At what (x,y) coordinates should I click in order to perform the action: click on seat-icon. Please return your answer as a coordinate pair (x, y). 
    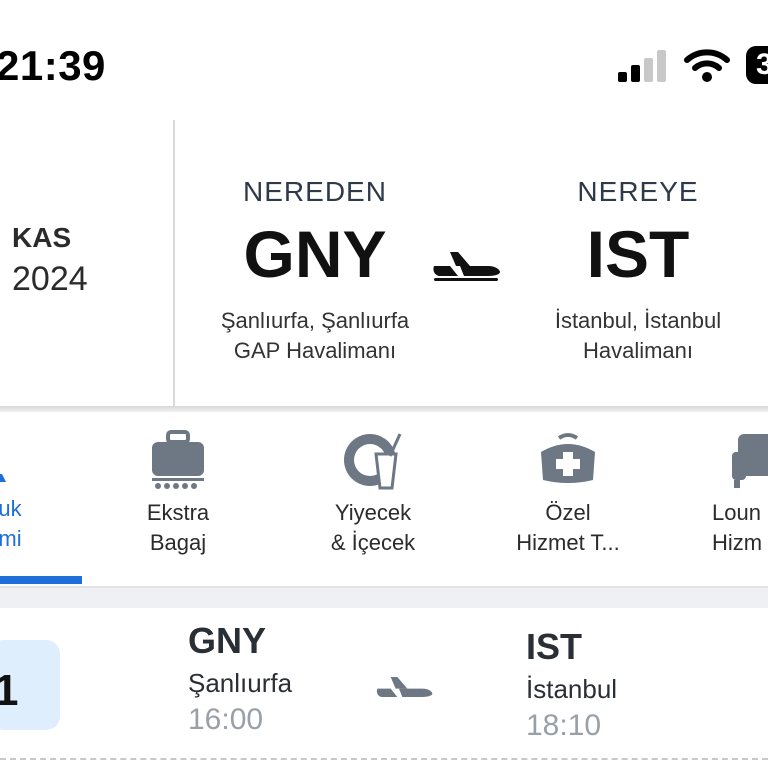
    Looking at the image, I should click on (3, 478).